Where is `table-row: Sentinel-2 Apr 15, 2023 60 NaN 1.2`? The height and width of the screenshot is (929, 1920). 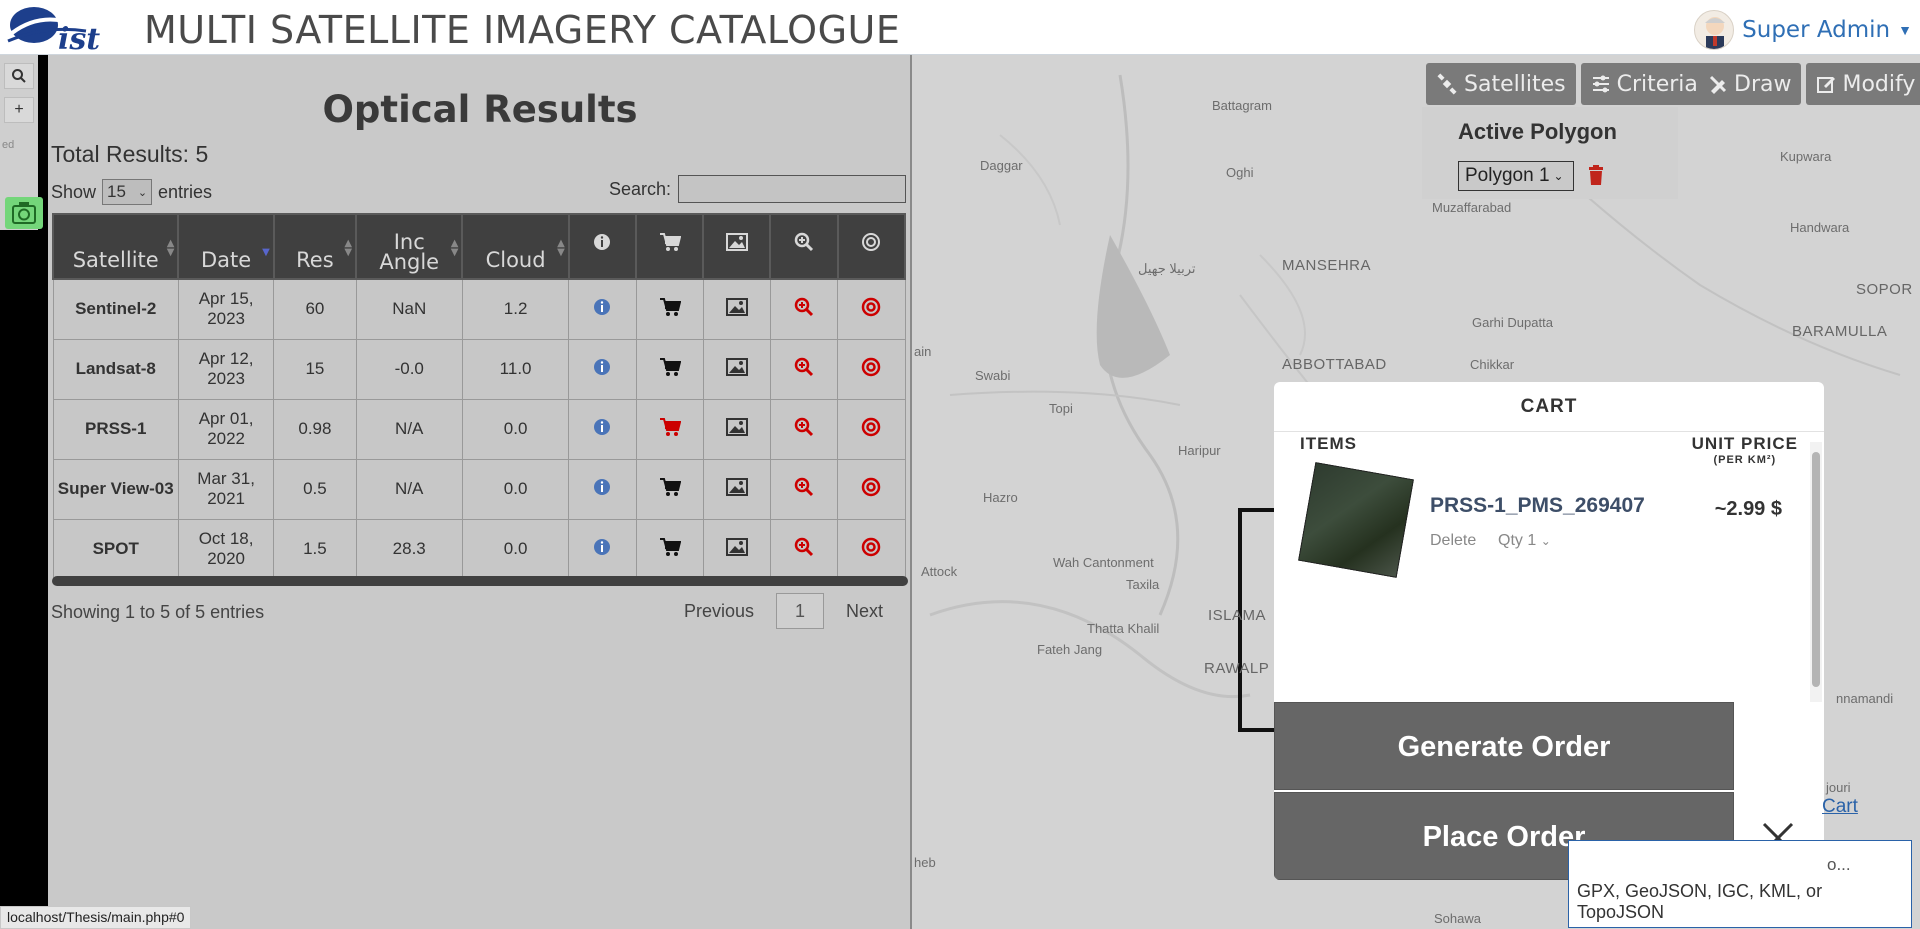 table-row: Sentinel-2 Apr 15, 2023 60 NaN 1.2 is located at coordinates (479, 309).